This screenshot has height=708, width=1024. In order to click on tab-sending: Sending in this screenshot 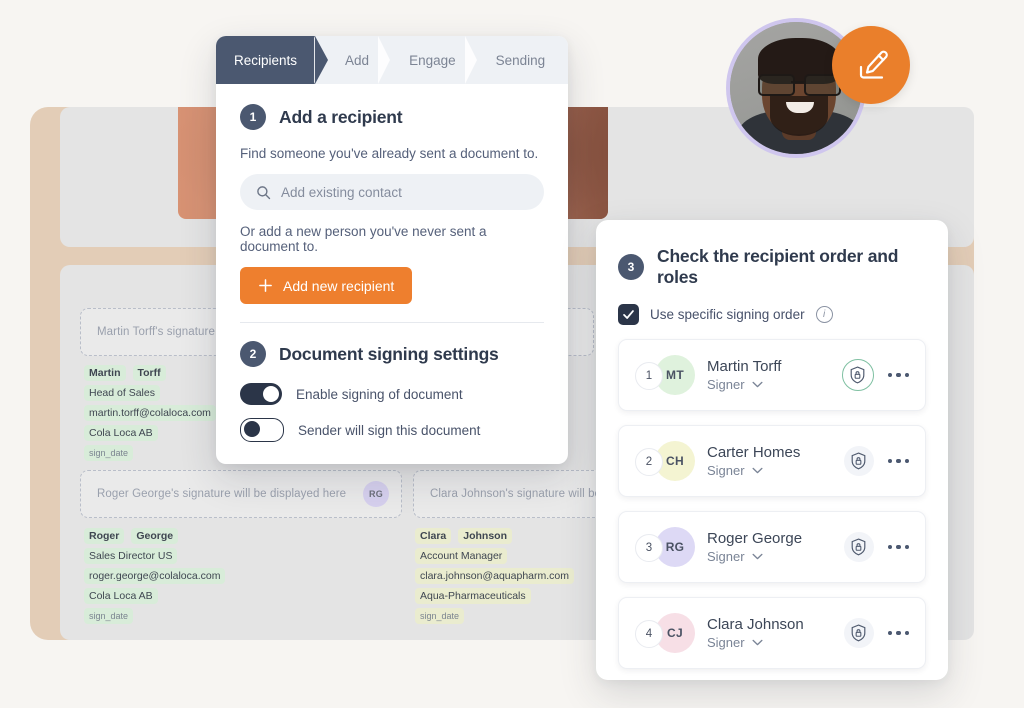, I will do `click(510, 60)`.